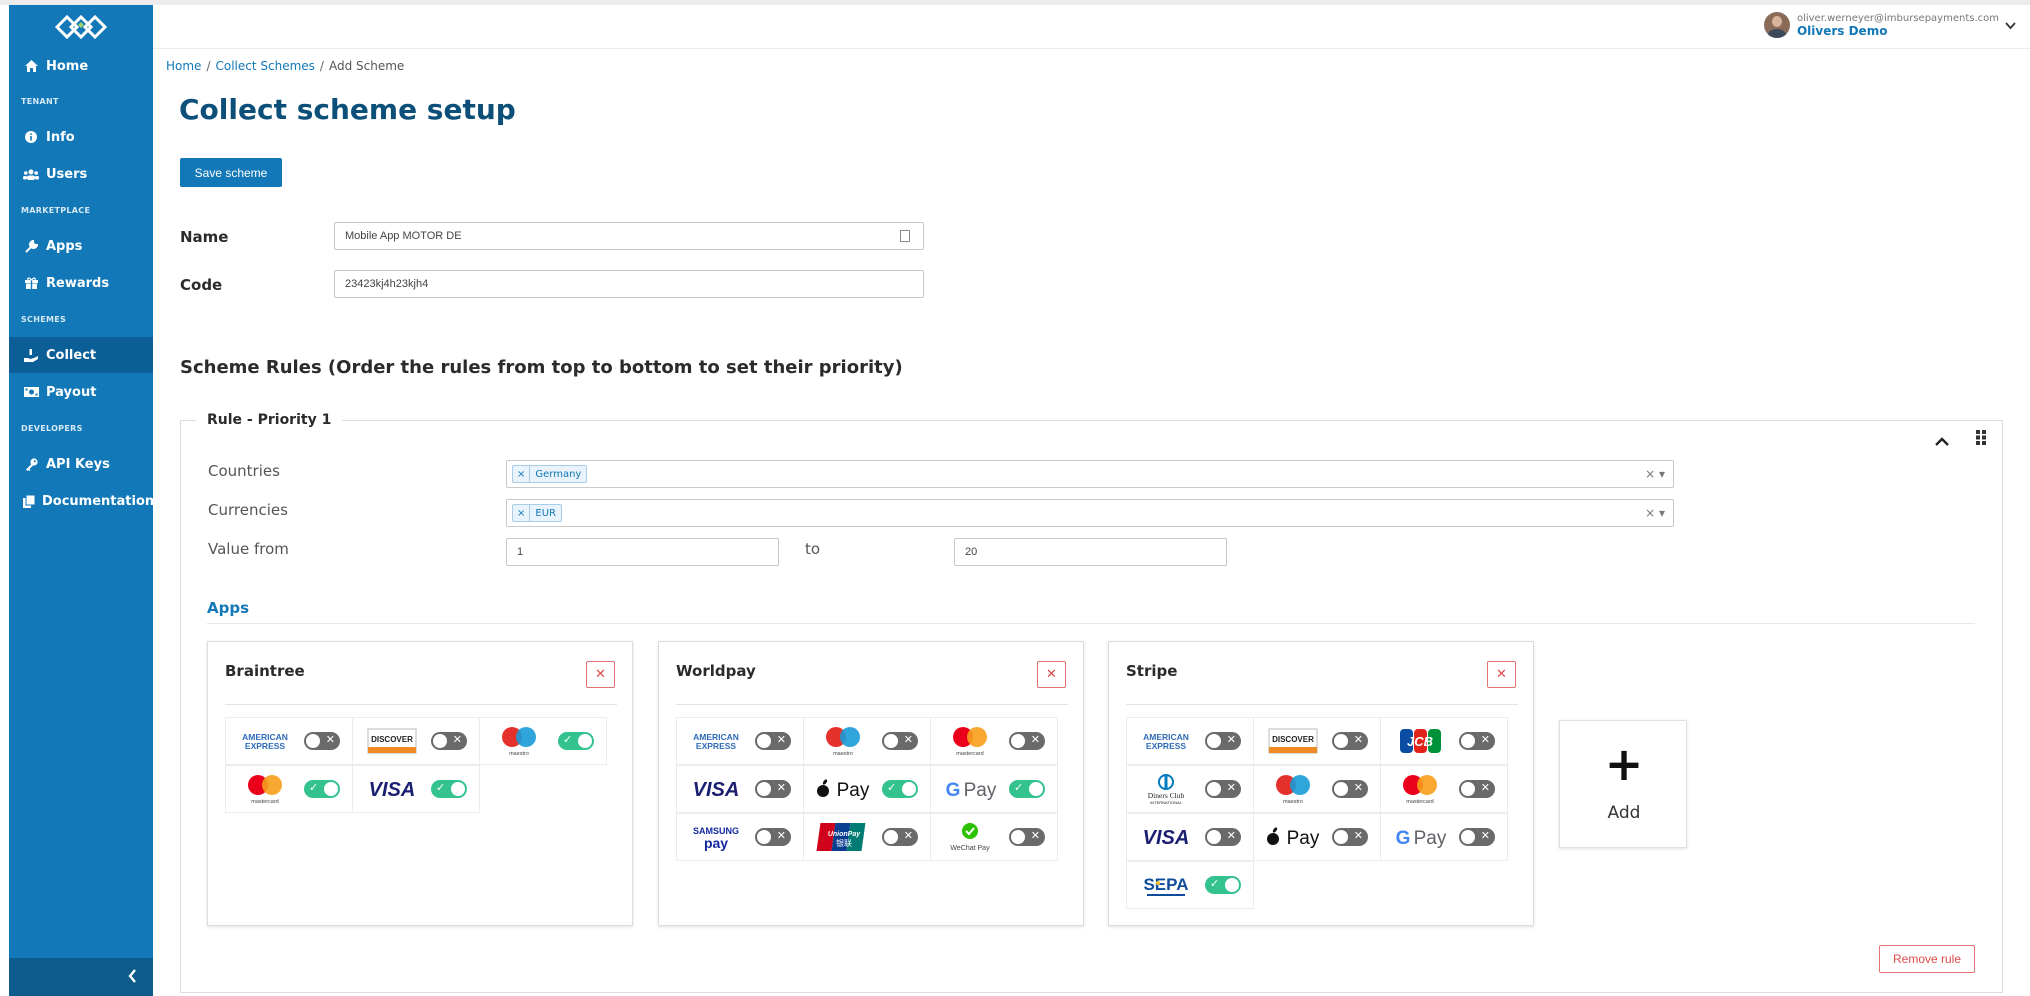 The width and height of the screenshot is (2030, 996). What do you see at coordinates (201, 285) in the screenshot?
I see `code-label: Code` at bounding box center [201, 285].